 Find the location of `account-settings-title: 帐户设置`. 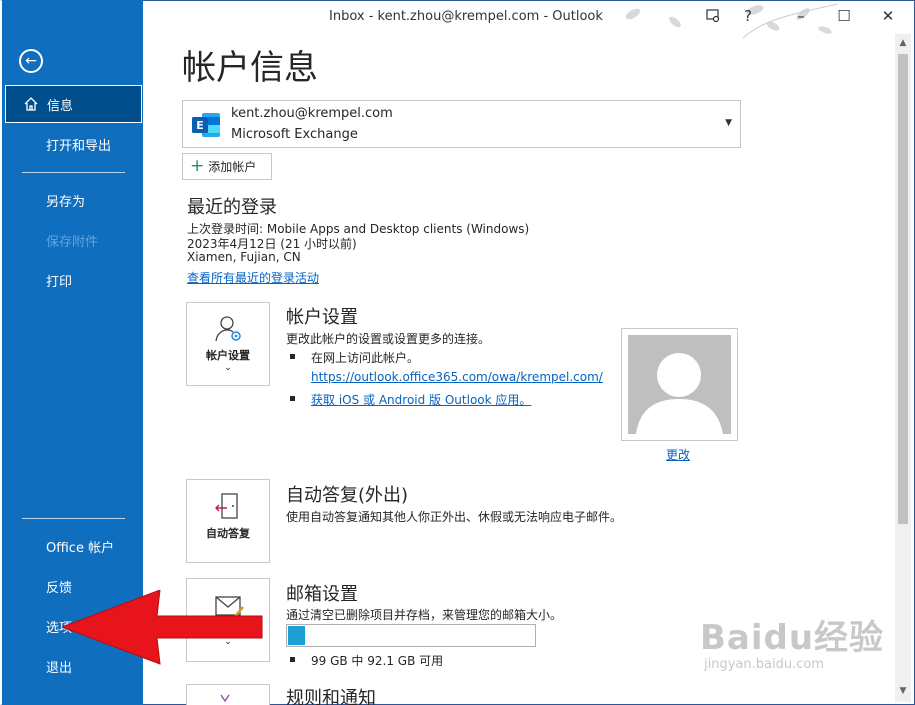

account-settings-title: 帐户设置 is located at coordinates (322, 317).